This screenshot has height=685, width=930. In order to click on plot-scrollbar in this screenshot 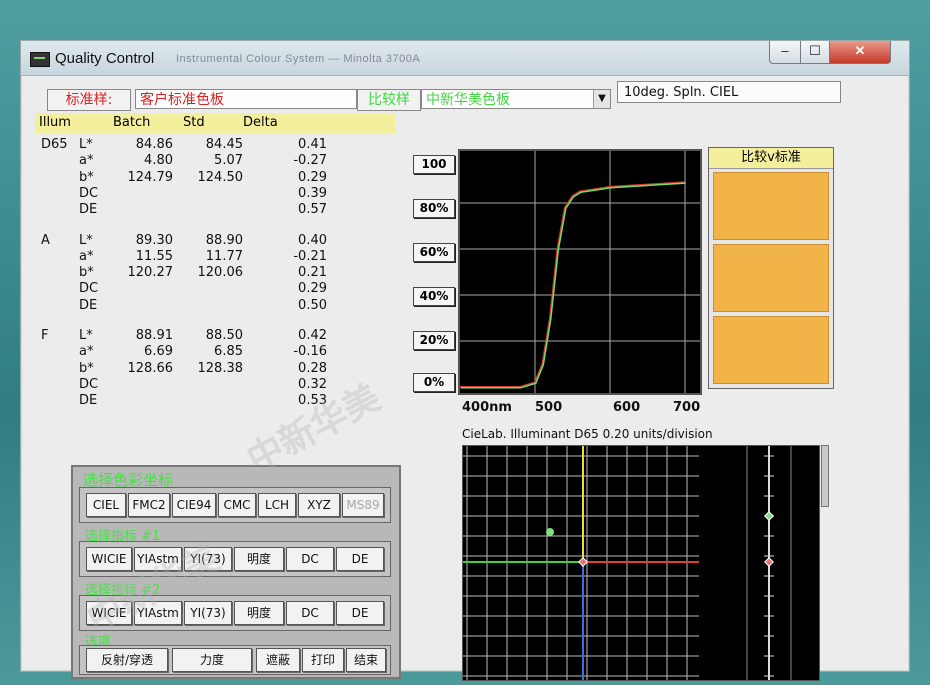, I will do `click(825, 476)`.